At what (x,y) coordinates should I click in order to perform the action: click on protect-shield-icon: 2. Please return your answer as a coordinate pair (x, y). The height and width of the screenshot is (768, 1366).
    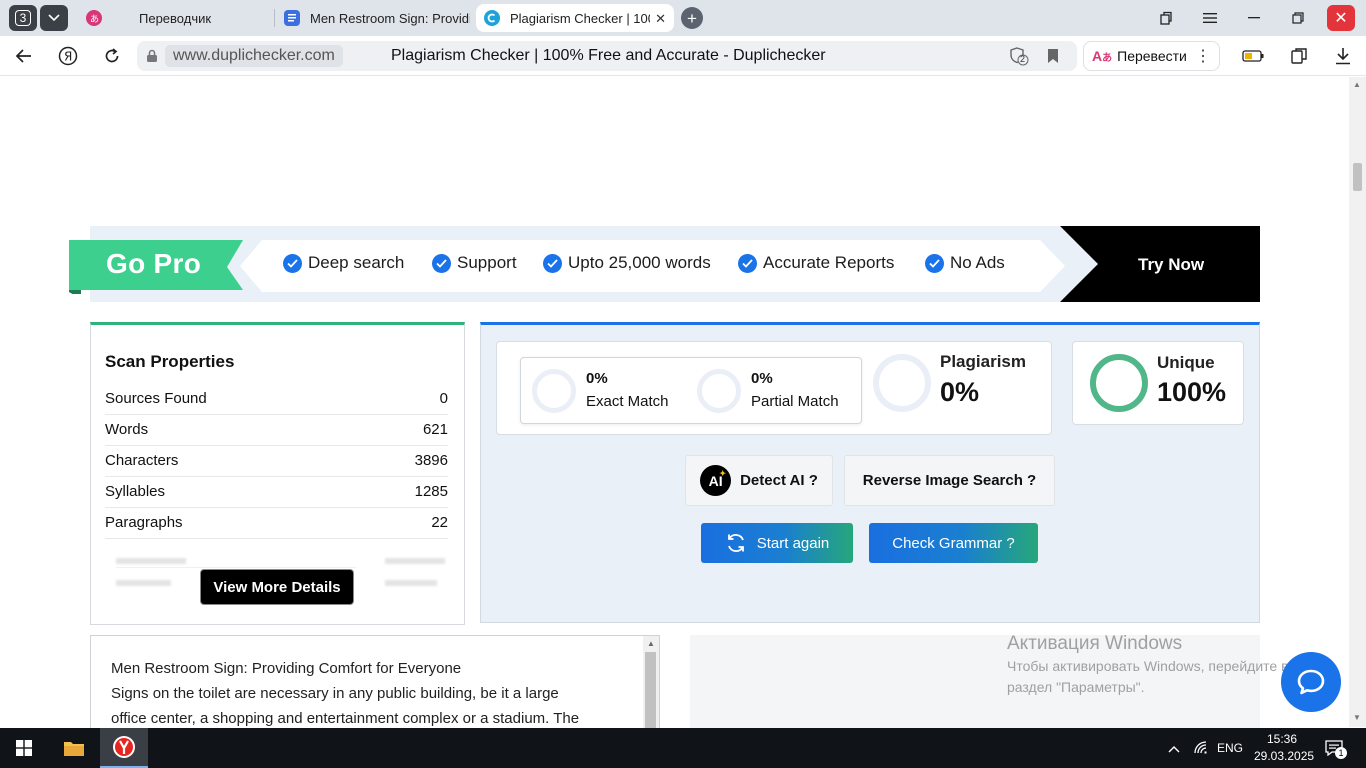
    Looking at the image, I should click on (1019, 58).